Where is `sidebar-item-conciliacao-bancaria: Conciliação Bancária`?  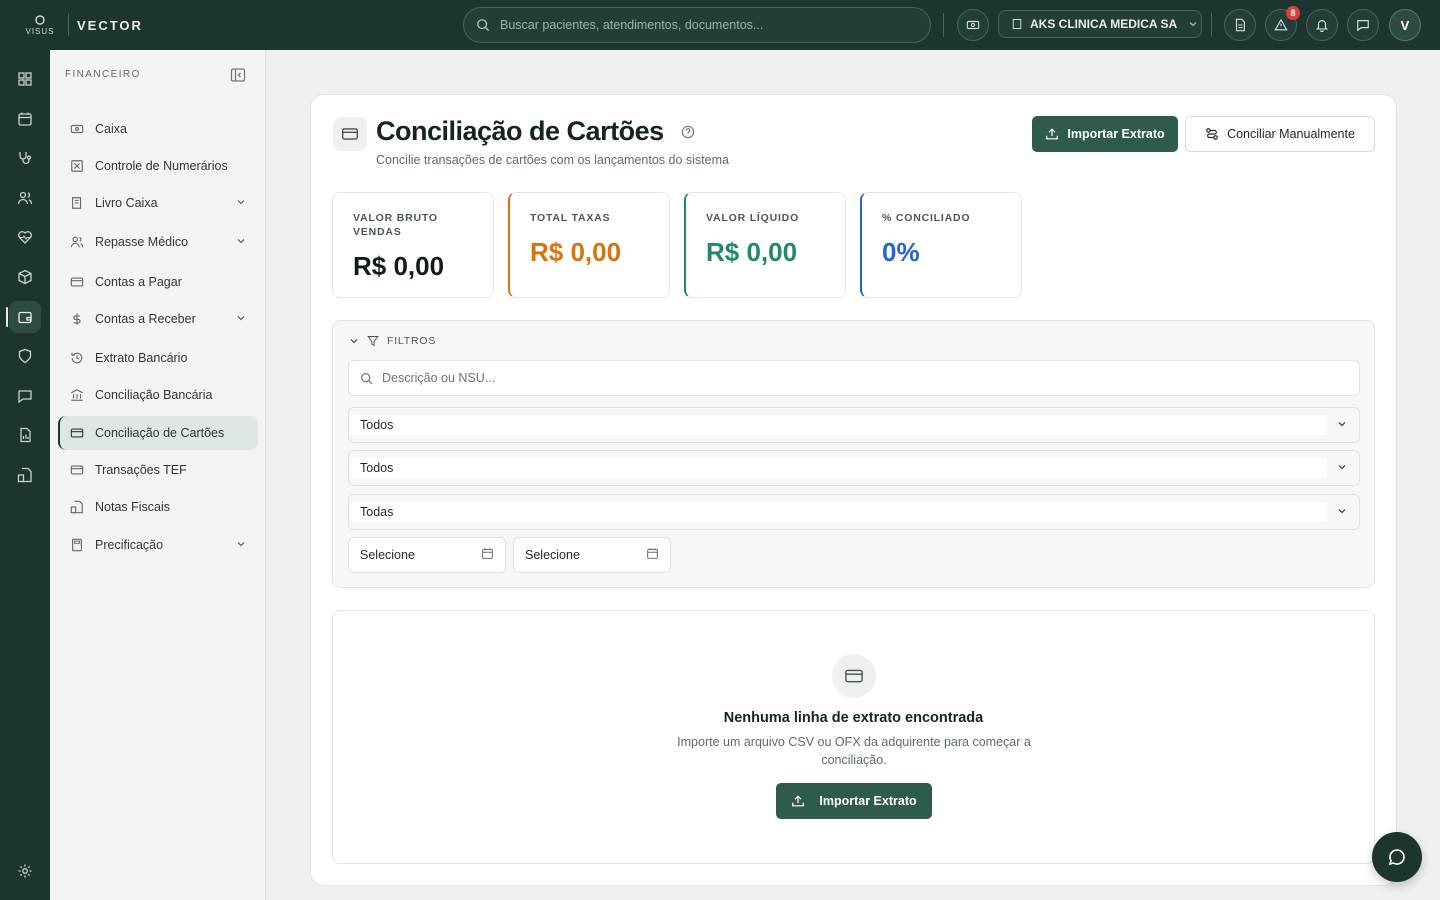 sidebar-item-conciliacao-bancaria: Conciliação Bancária is located at coordinates (158, 395).